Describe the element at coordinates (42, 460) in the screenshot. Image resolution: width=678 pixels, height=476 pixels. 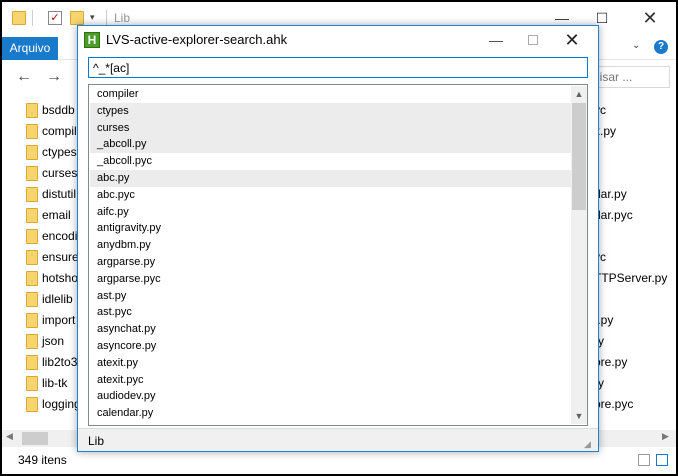
I see `item-count: 349 itens` at that location.